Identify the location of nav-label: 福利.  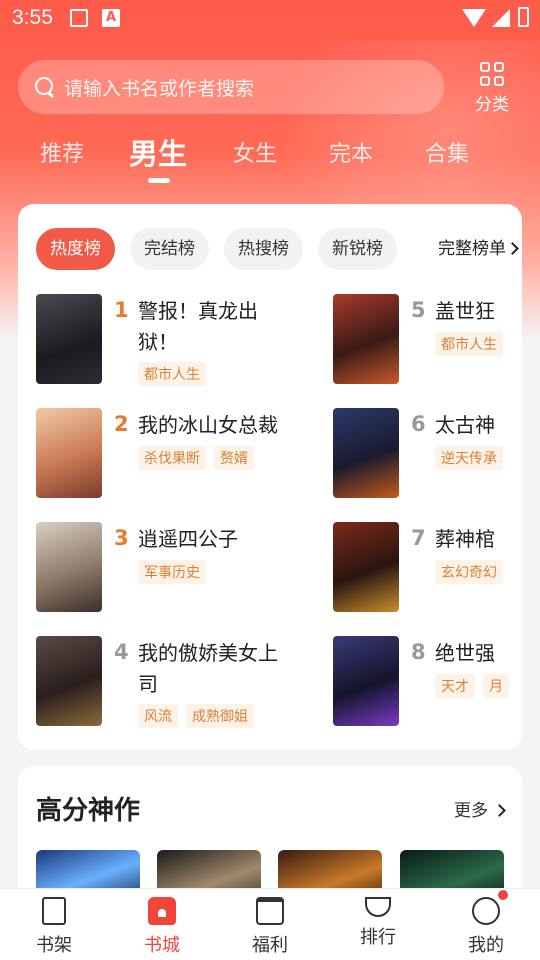
(270, 945).